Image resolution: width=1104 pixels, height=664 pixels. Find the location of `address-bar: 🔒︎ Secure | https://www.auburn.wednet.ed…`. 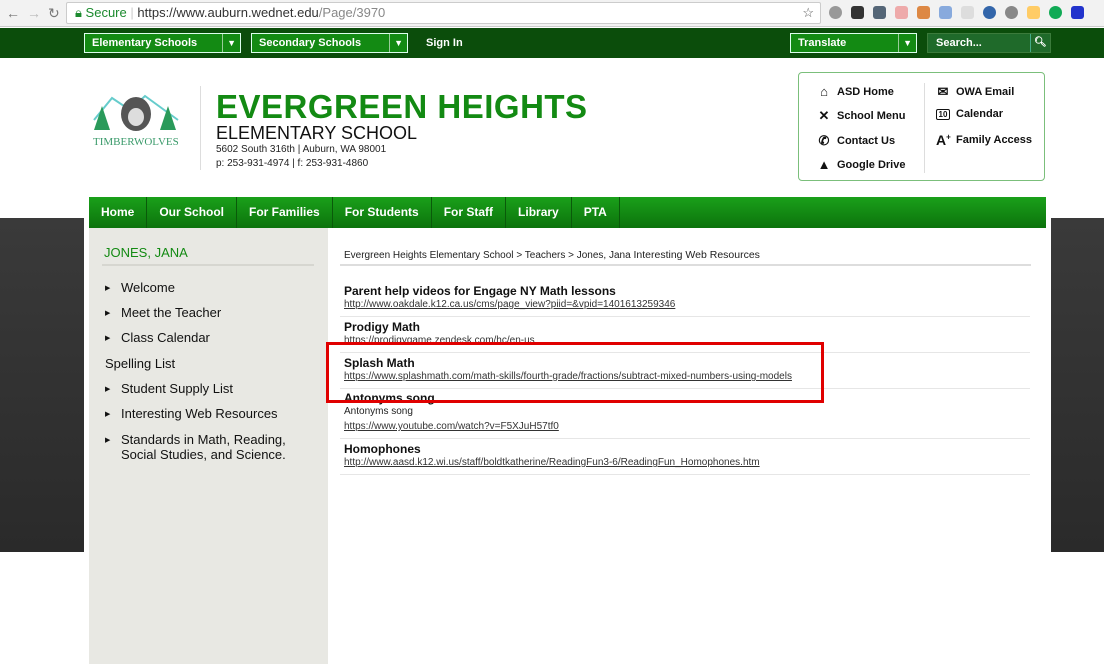

address-bar: 🔒︎ Secure | https://www.auburn.wednet.ed… is located at coordinates (443, 13).